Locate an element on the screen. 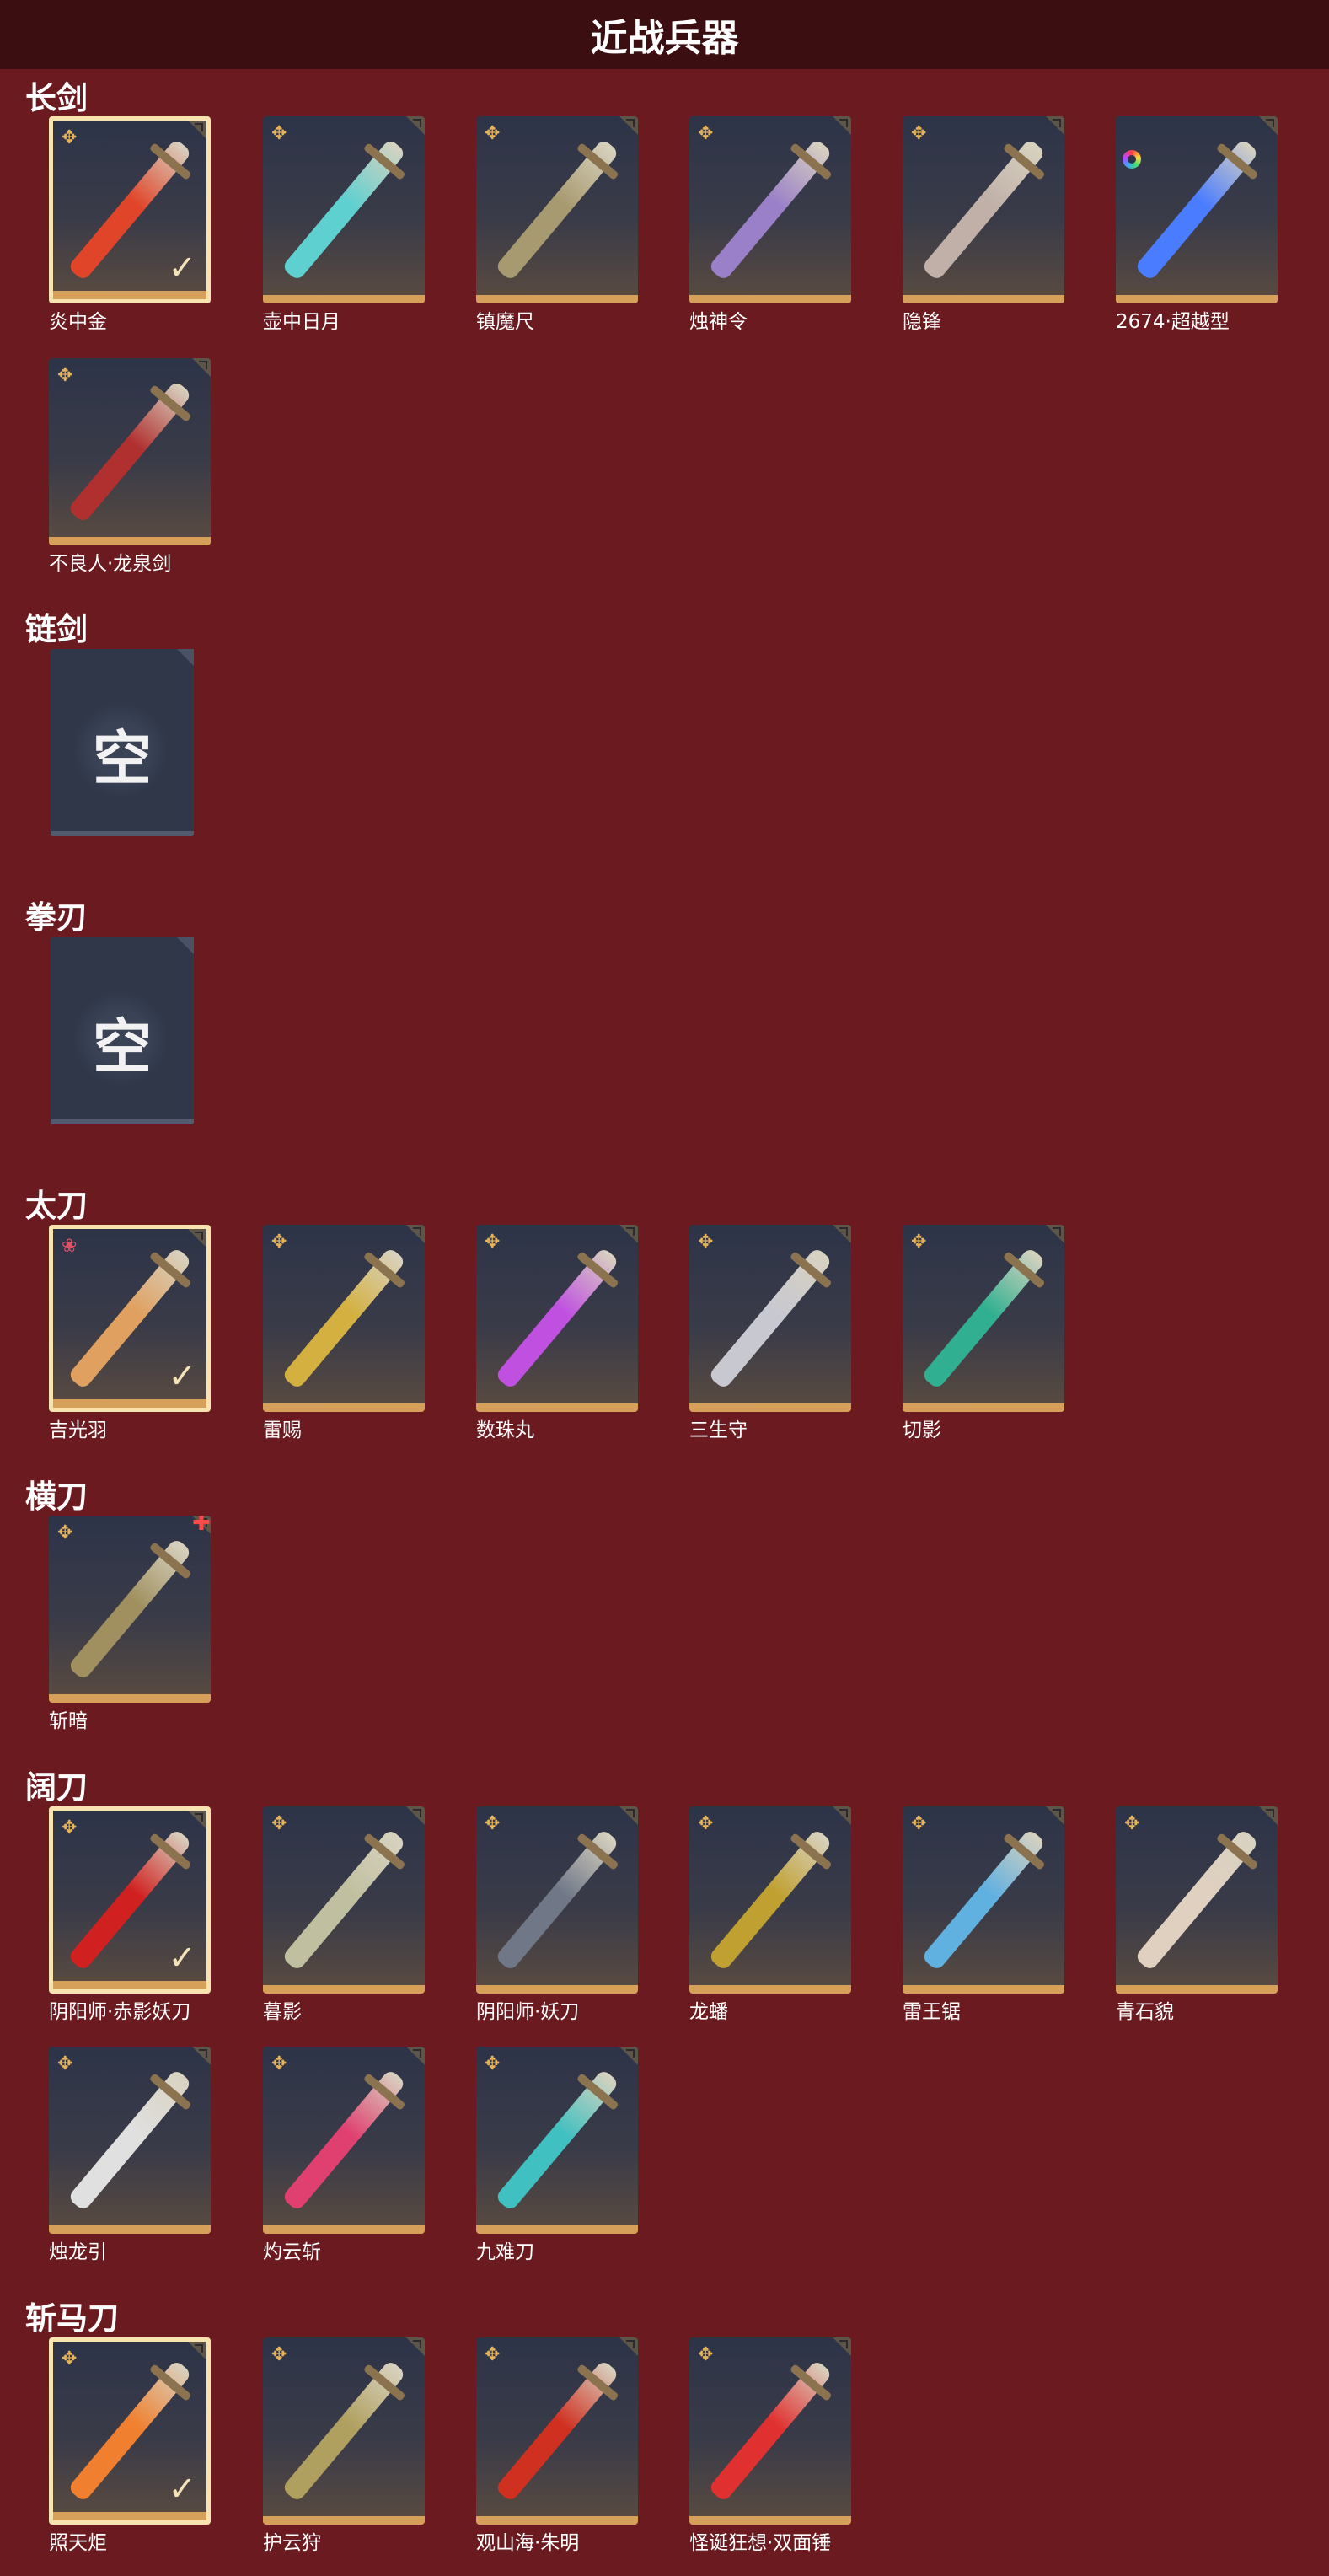 The height and width of the screenshot is (2576, 1329). weapon-card: ❀ ✓ is located at coordinates (130, 1318).